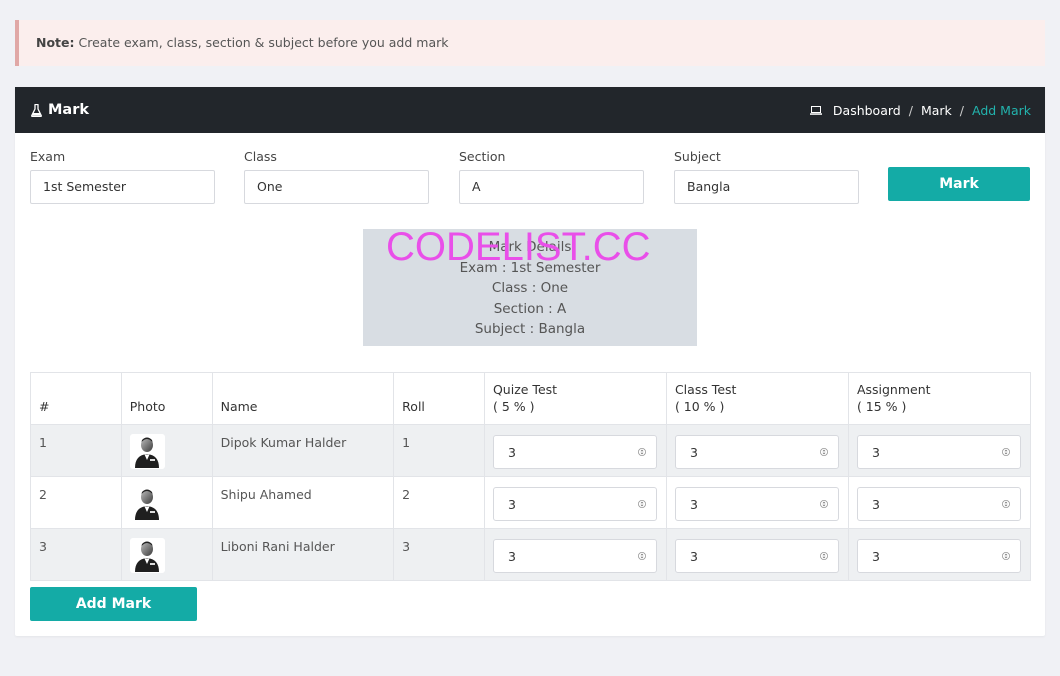  What do you see at coordinates (513, 406) in the screenshot?
I see `col-quiz-pct: ( 5 % )` at bounding box center [513, 406].